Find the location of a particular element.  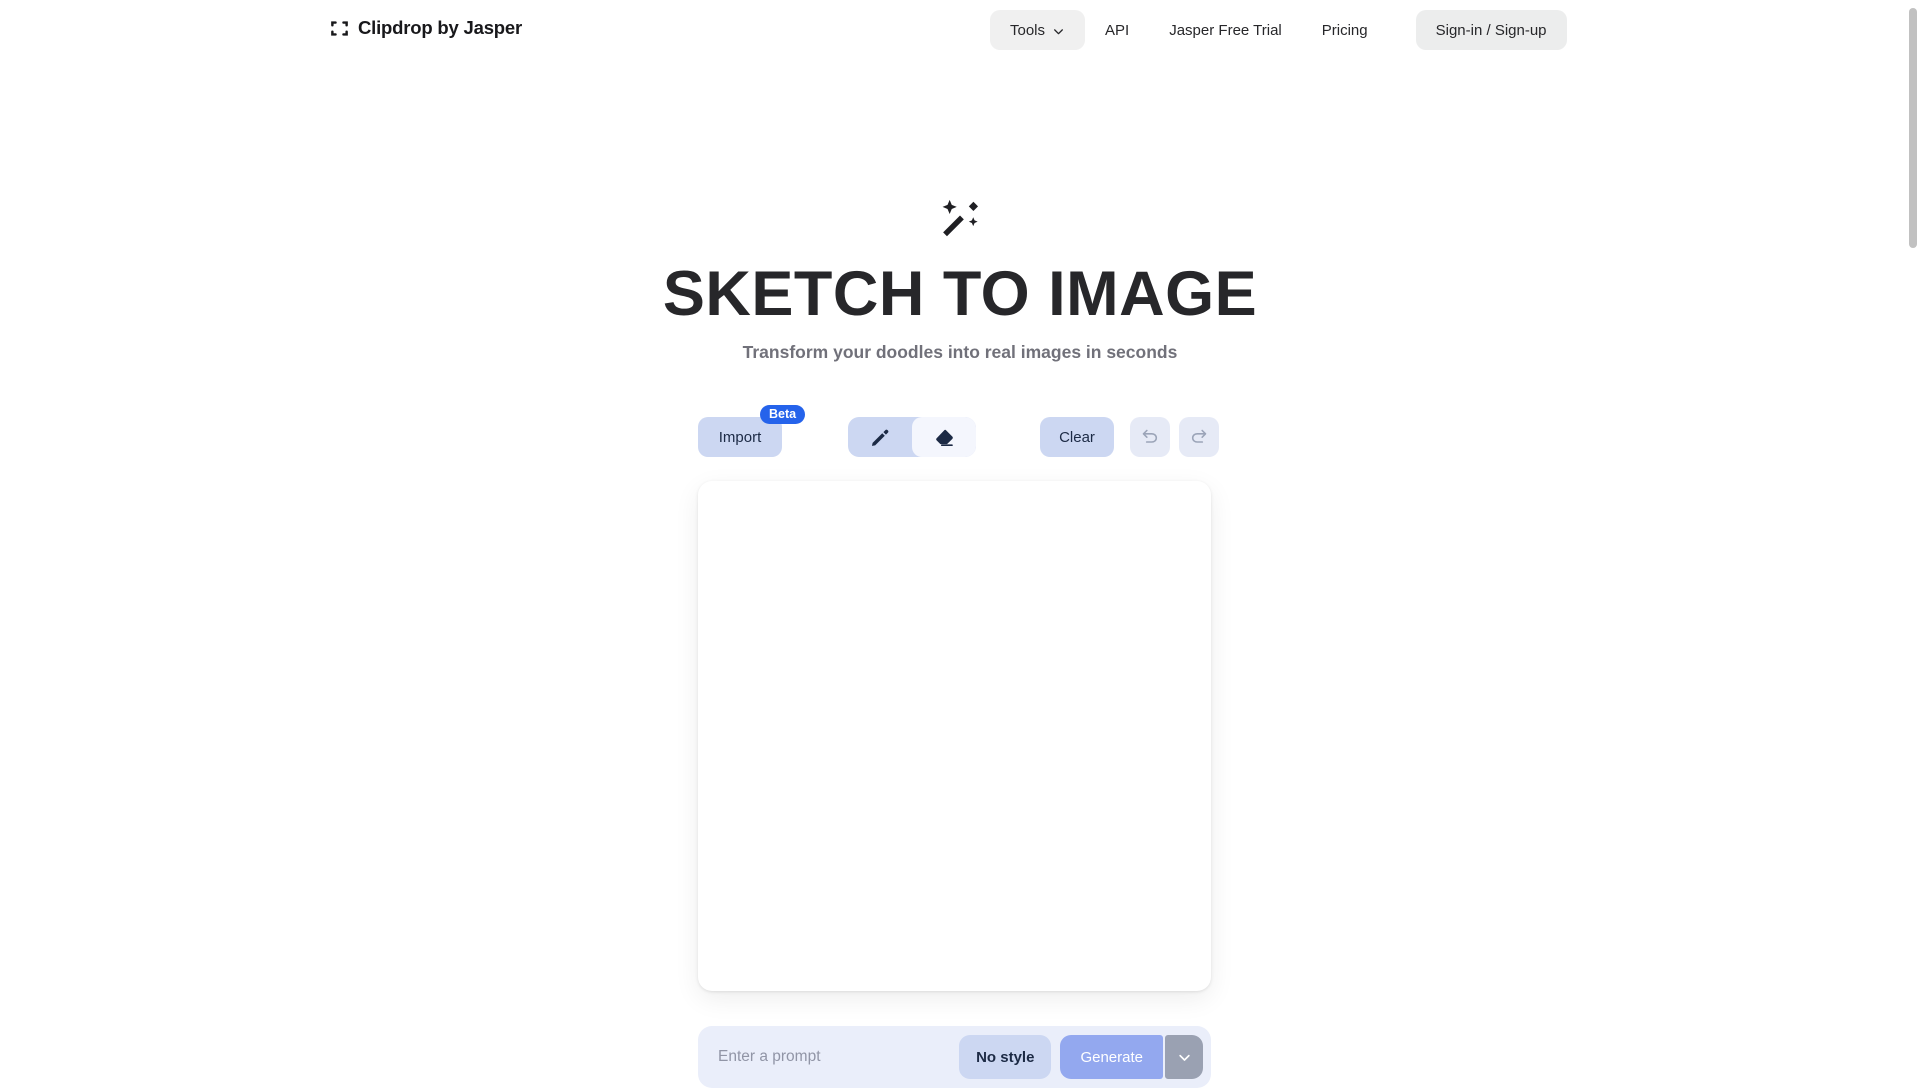

sign-in-label: Sign-in / Sign-up is located at coordinates (1491, 30).